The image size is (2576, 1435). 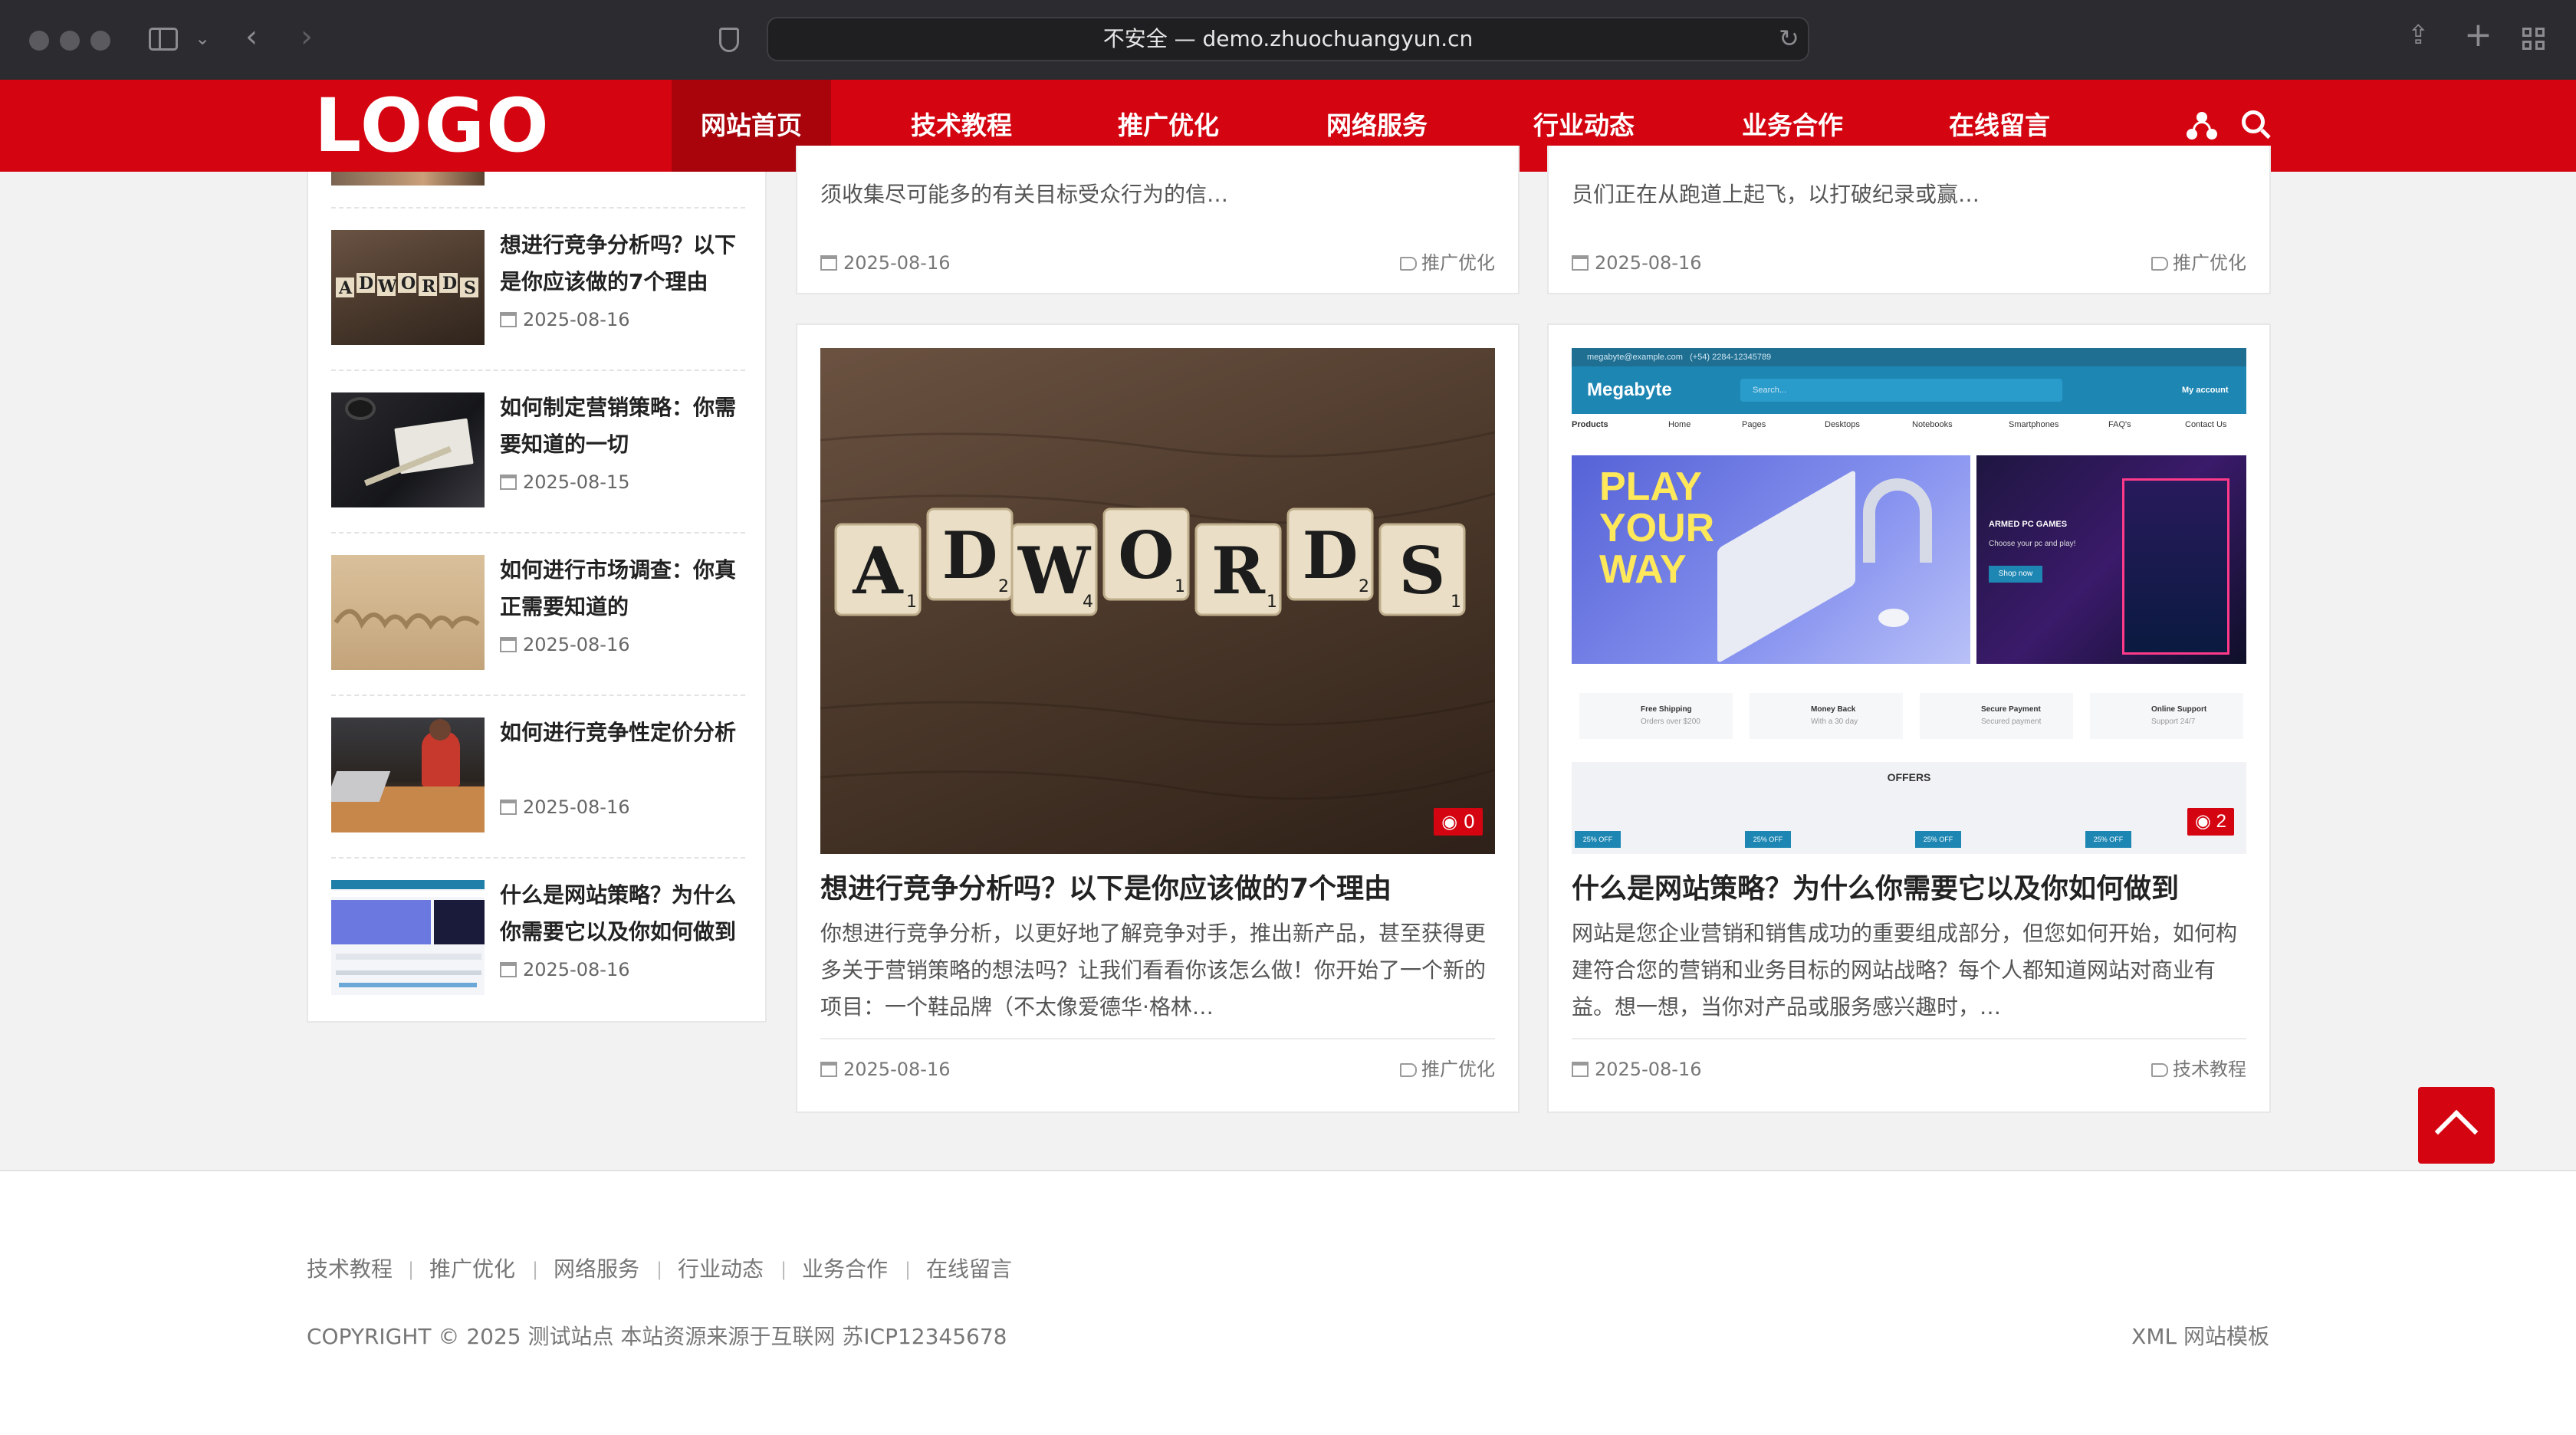 What do you see at coordinates (307, 36) in the screenshot?
I see `forward-icon: ›` at bounding box center [307, 36].